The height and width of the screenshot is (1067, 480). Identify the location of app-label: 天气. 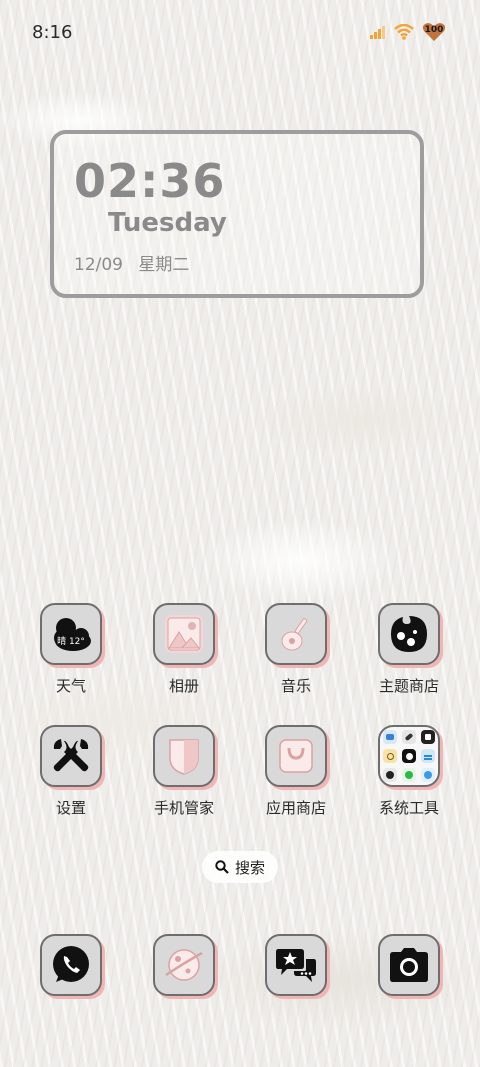
(70, 686).